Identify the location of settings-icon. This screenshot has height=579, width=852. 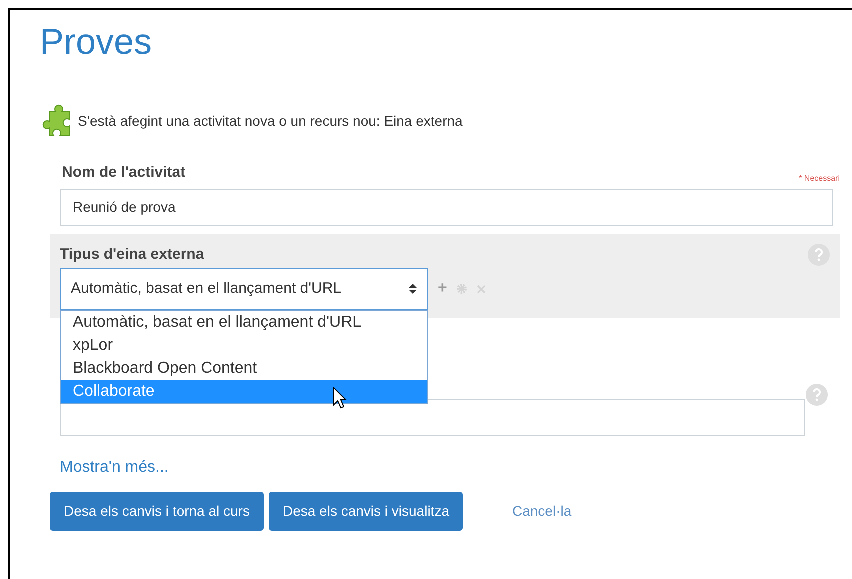
(462, 289).